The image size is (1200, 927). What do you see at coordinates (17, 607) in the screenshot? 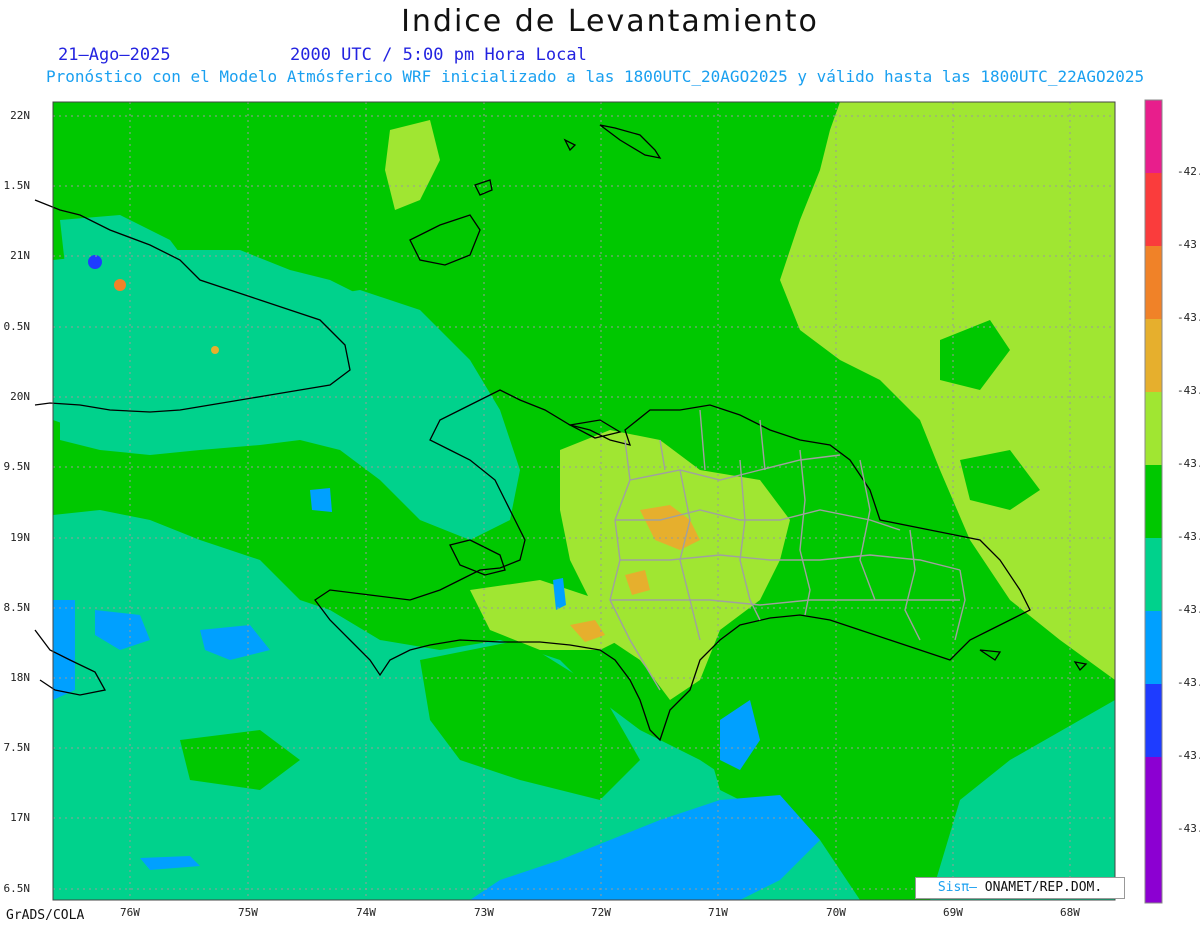
I see `lat-label: 8.5N` at bounding box center [17, 607].